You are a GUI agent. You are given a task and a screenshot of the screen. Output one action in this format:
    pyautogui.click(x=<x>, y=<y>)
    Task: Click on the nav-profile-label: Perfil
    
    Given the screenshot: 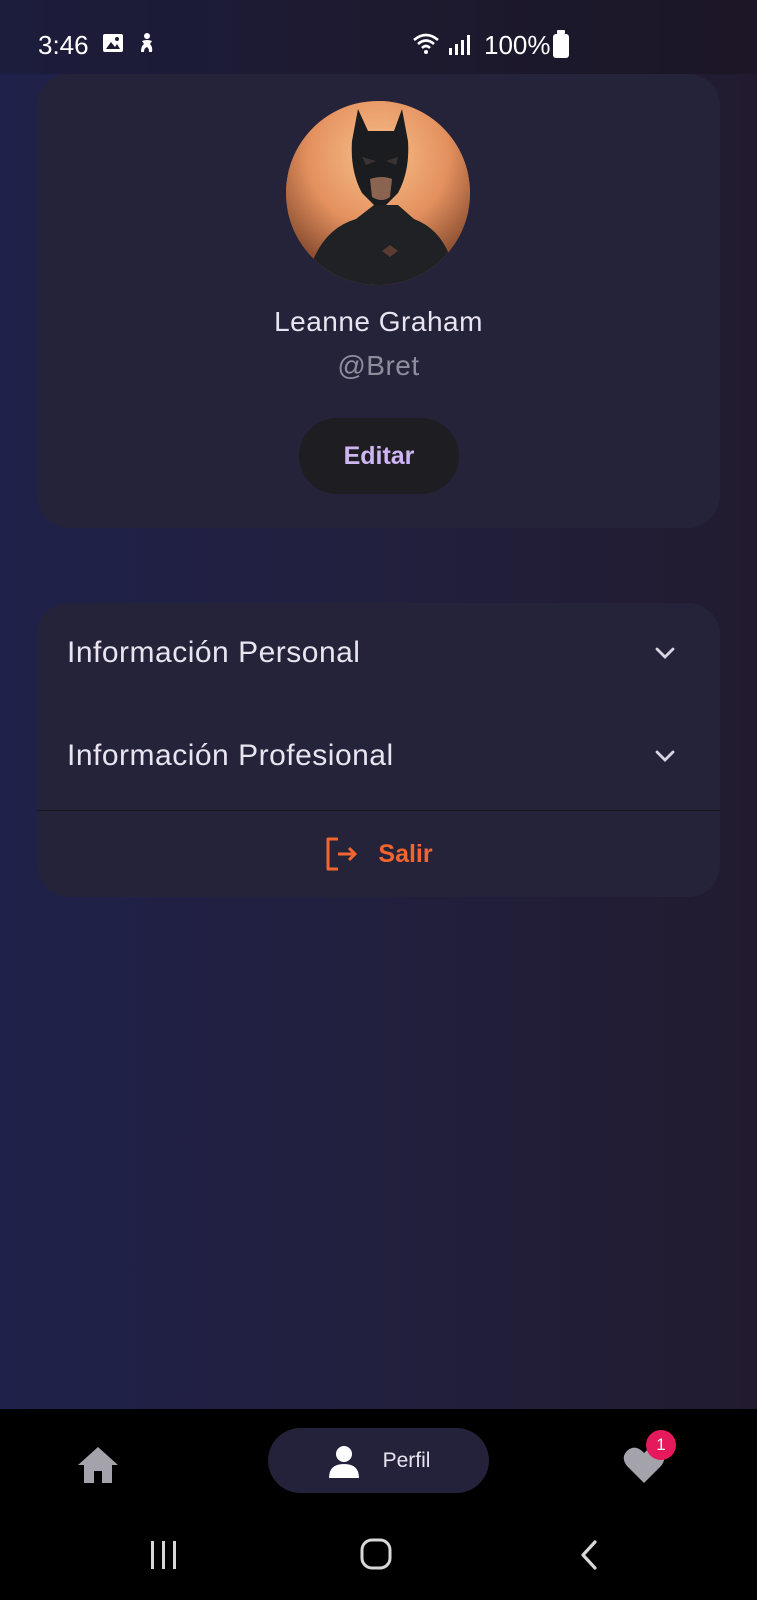 What is the action you would take?
    pyautogui.click(x=406, y=1460)
    